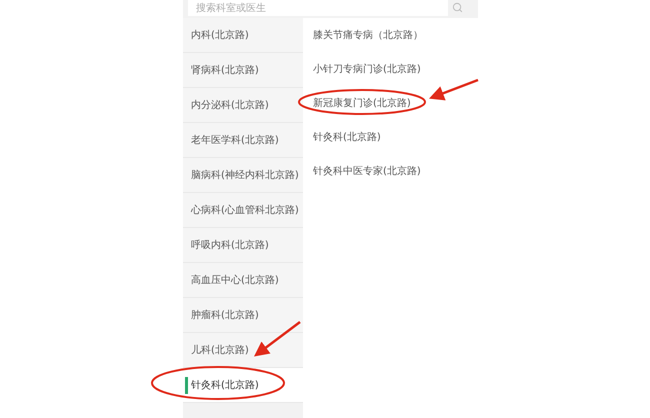 The image size is (650, 418). I want to click on clinic-item: 膝关节痛专病（北京路）, so click(390, 35).